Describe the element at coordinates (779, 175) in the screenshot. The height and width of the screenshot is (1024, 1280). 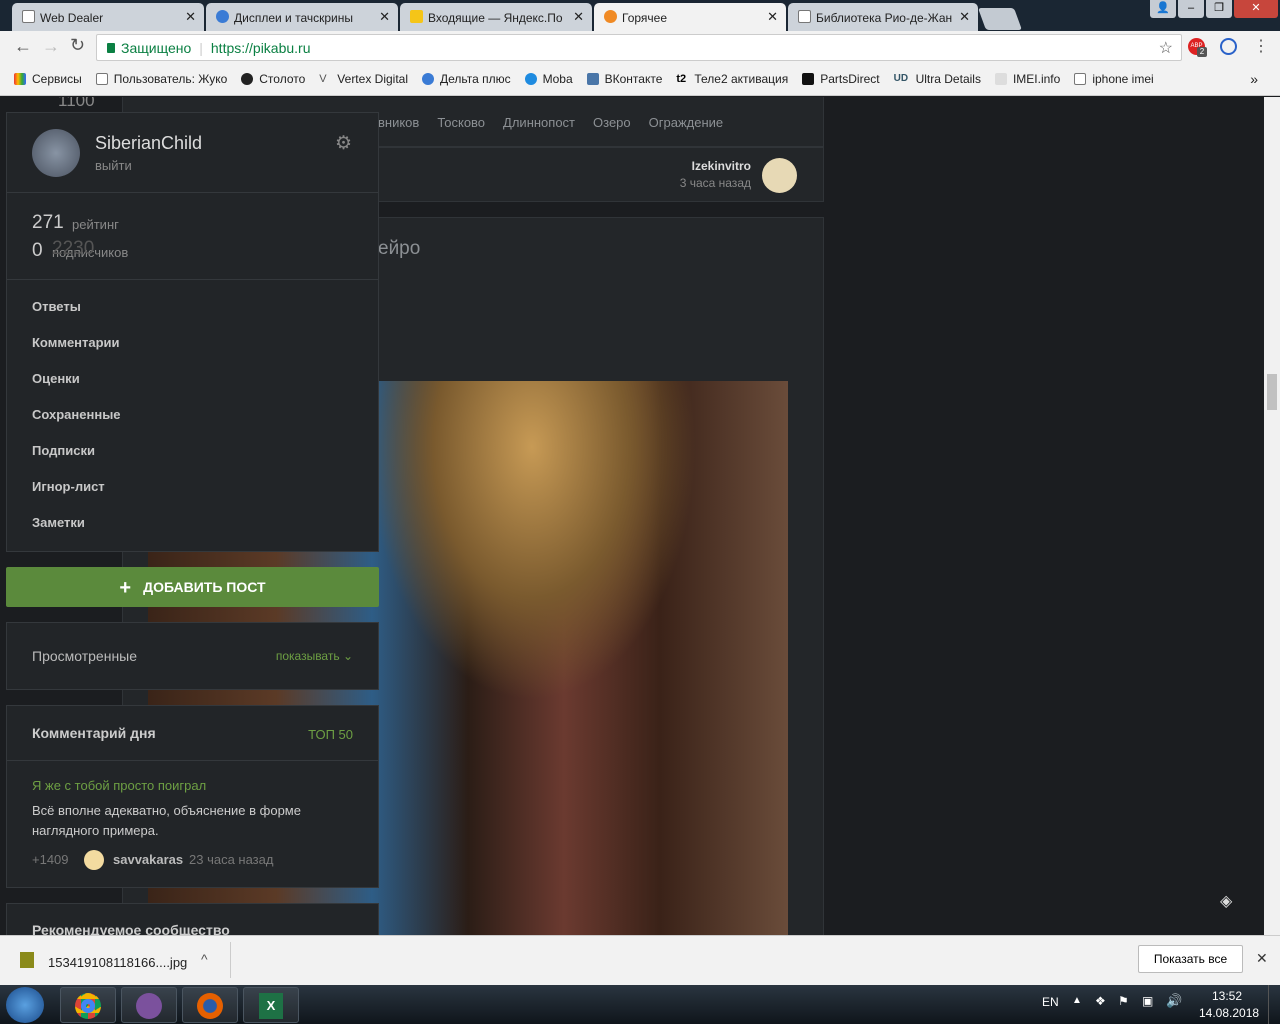
I see `author-avatar` at that location.